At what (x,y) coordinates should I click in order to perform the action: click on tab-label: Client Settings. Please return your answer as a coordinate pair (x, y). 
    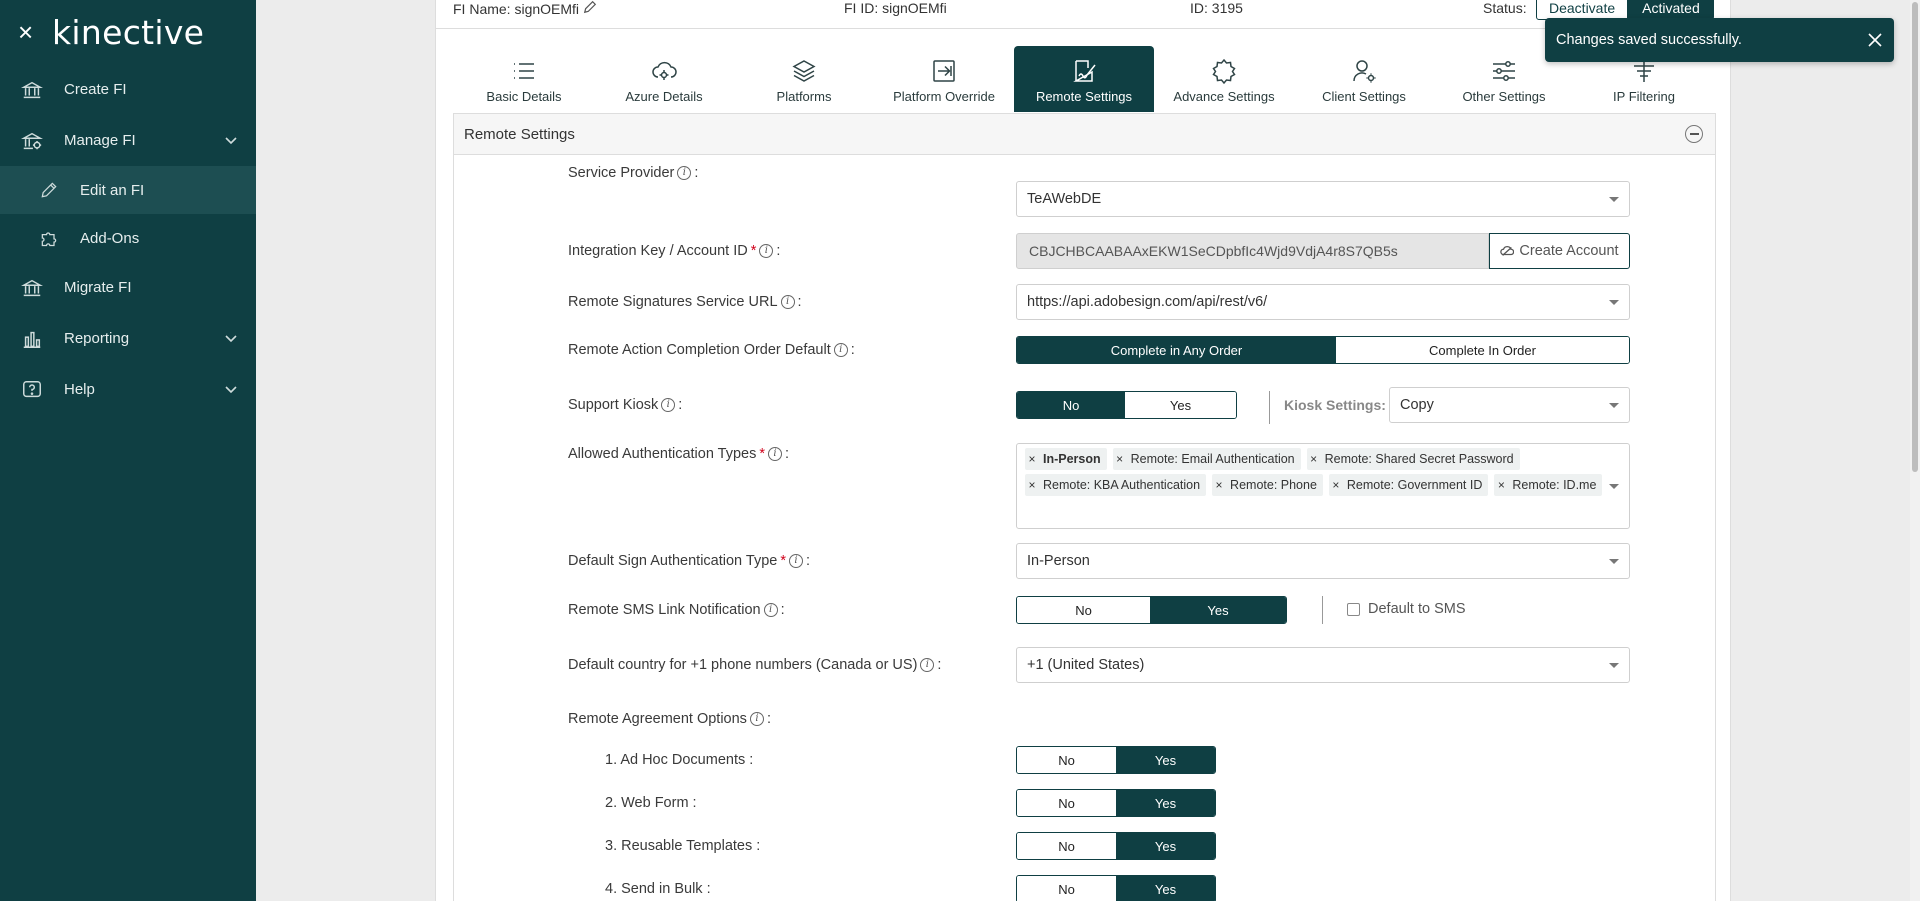
    Looking at the image, I should click on (1364, 96).